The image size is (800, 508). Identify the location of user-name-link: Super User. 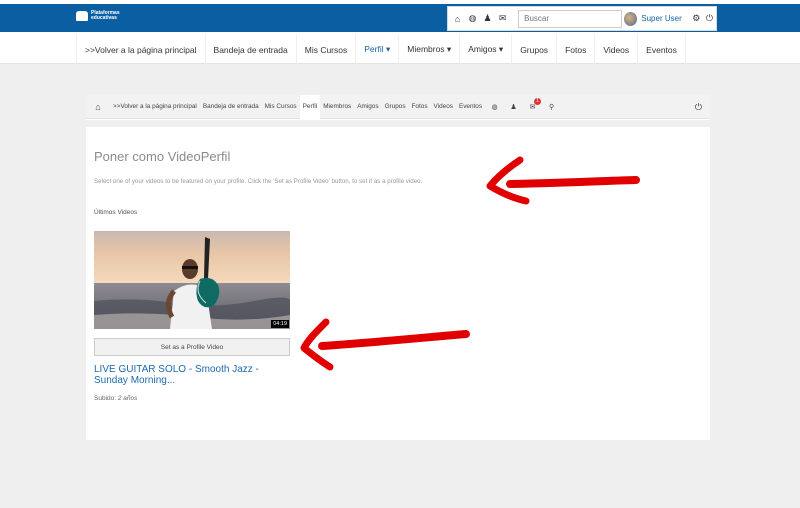
(661, 18).